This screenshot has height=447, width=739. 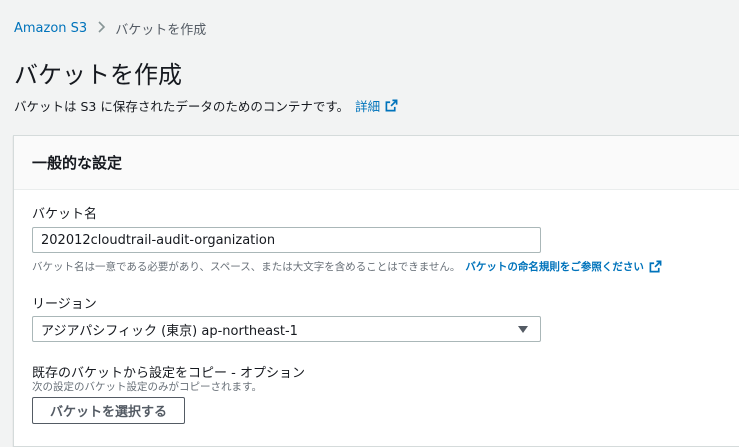 What do you see at coordinates (108, 410) in the screenshot?
I see `choose-bucket-button: バケットを選択する` at bounding box center [108, 410].